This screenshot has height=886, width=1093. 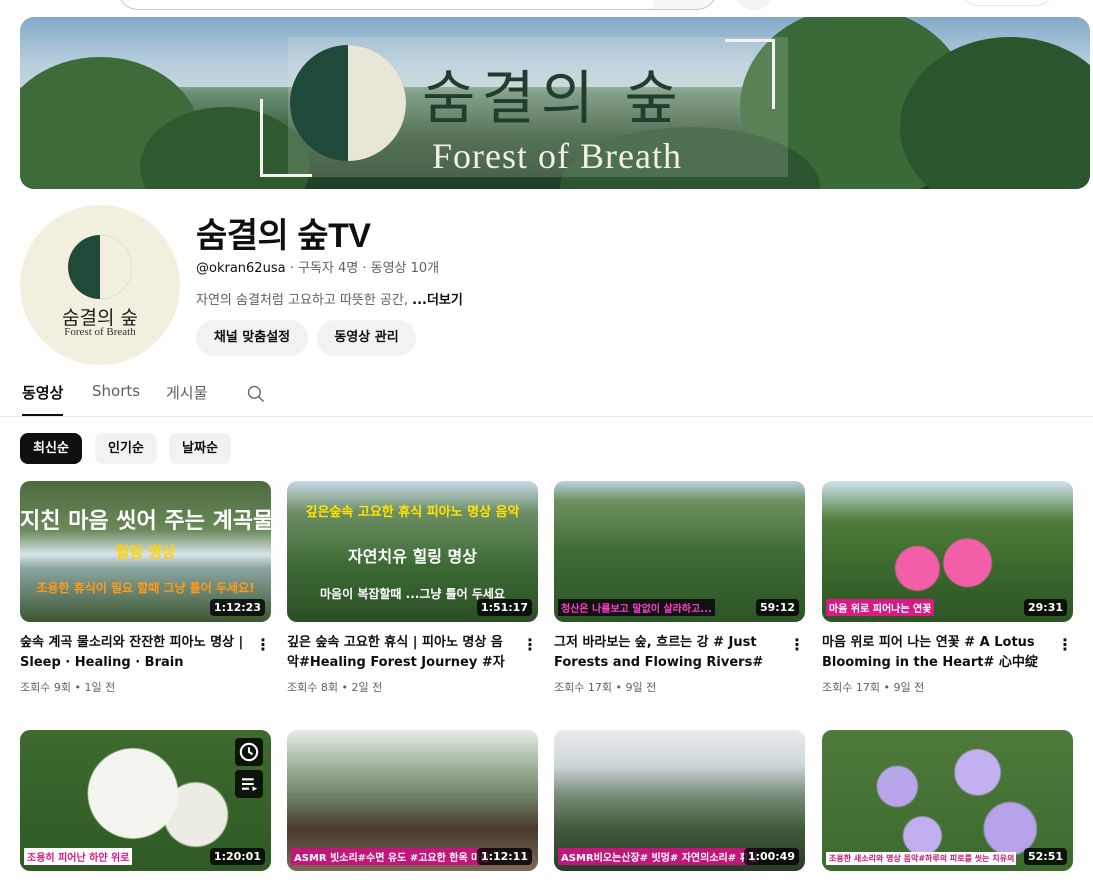 I want to click on video-duration: 1:51:17, so click(x=504, y=607).